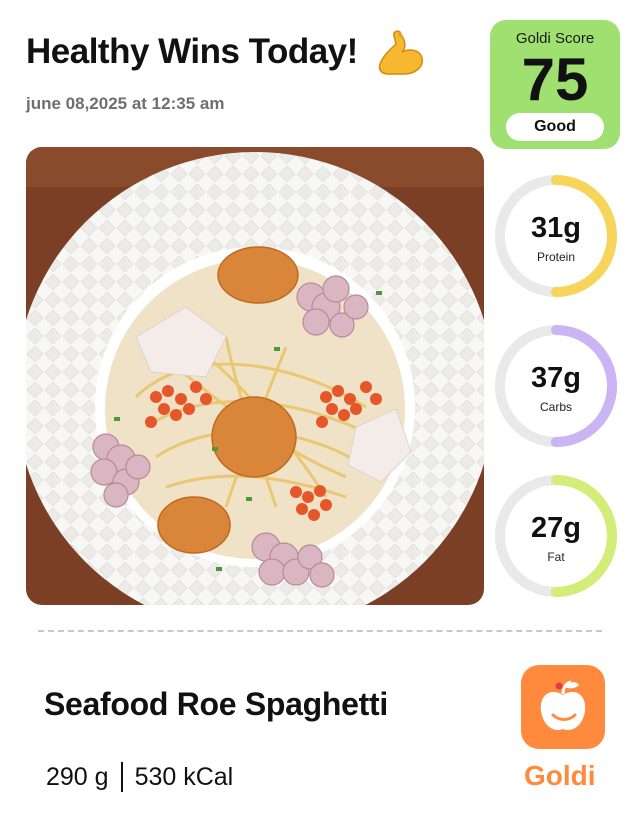 The image size is (640, 826). What do you see at coordinates (556, 557) in the screenshot?
I see `fat-label: Fat` at bounding box center [556, 557].